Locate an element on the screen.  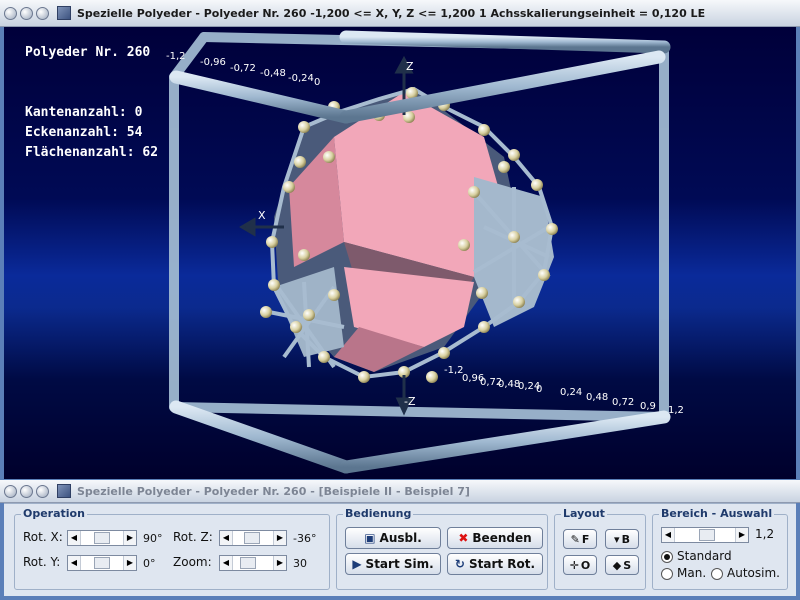
tick-label: -0,24 is located at coordinates (301, 78).